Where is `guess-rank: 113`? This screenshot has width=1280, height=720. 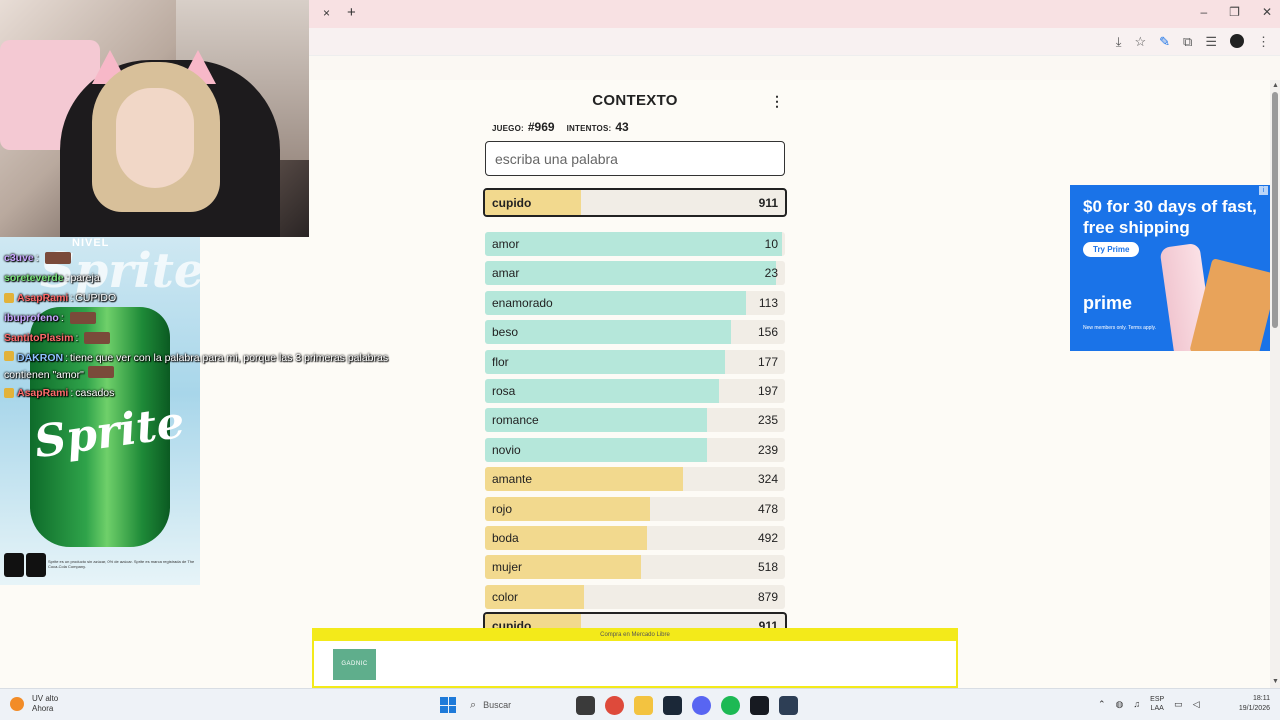
guess-rank: 113 is located at coordinates (768, 302).